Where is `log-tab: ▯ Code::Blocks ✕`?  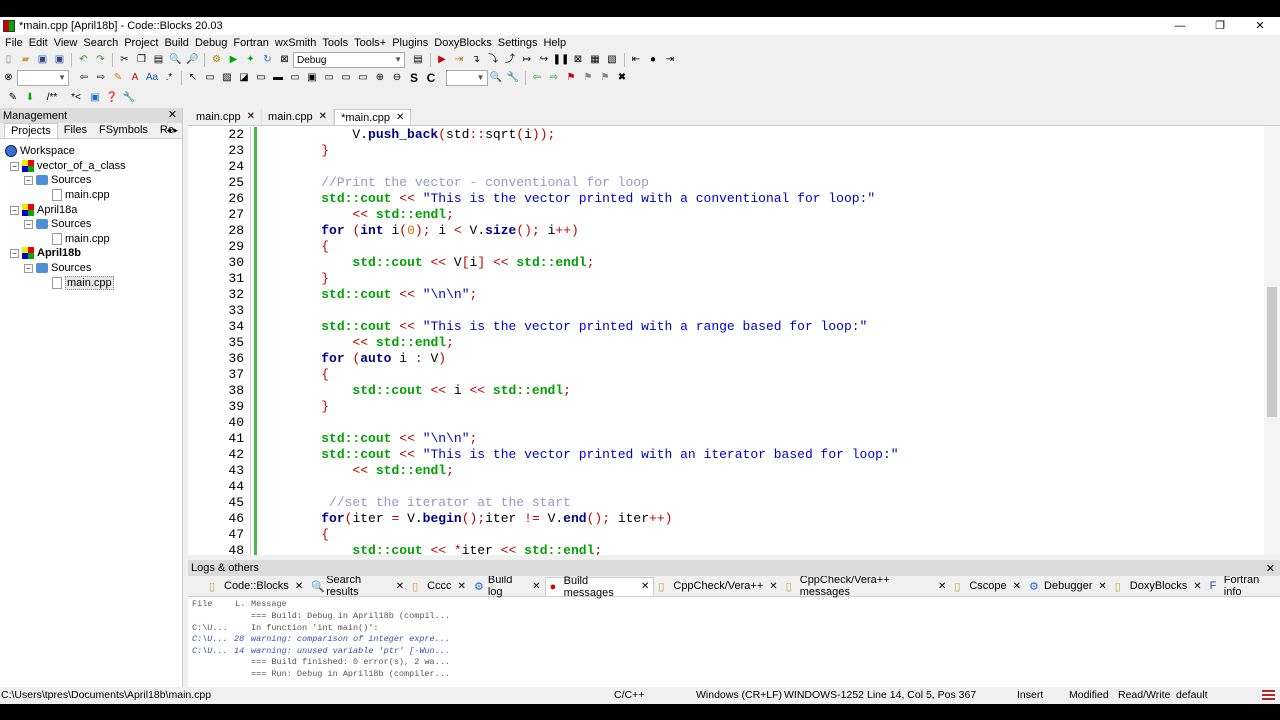
log-tab: ▯ Code::Blocks ✕ is located at coordinates (256, 586).